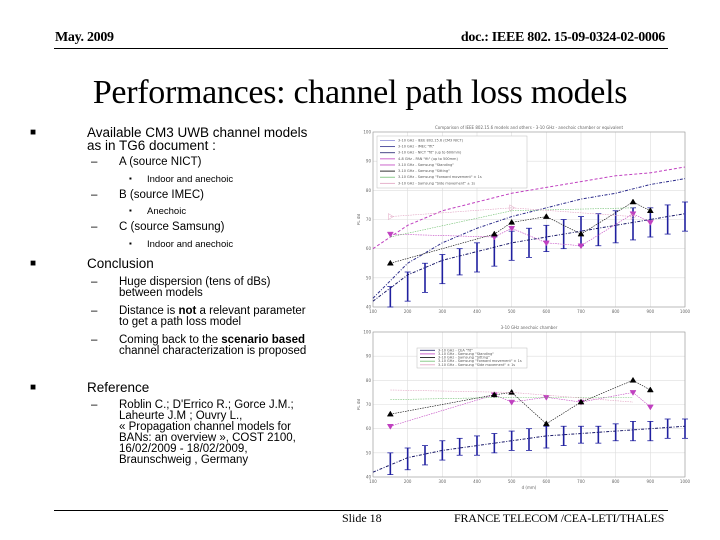 The width and height of the screenshot is (720, 540). I want to click on legend-entry: 3-10 GHz - Samsung "Sitting", so click(424, 171).